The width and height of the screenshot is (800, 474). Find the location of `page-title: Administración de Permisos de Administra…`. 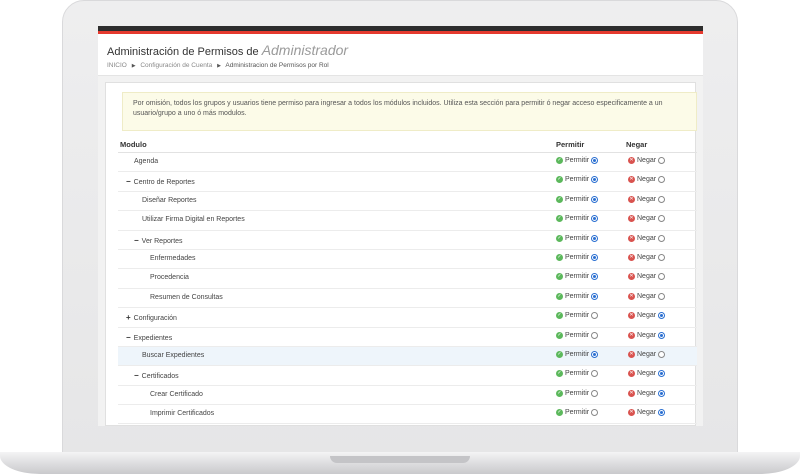

page-title: Administración de Permisos de Administra… is located at coordinates (405, 50).